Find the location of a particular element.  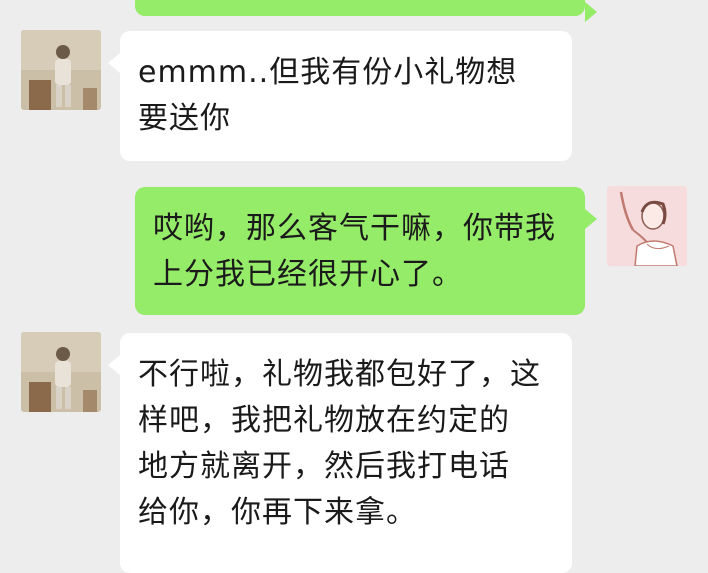

self-avatar is located at coordinates (647, 226).